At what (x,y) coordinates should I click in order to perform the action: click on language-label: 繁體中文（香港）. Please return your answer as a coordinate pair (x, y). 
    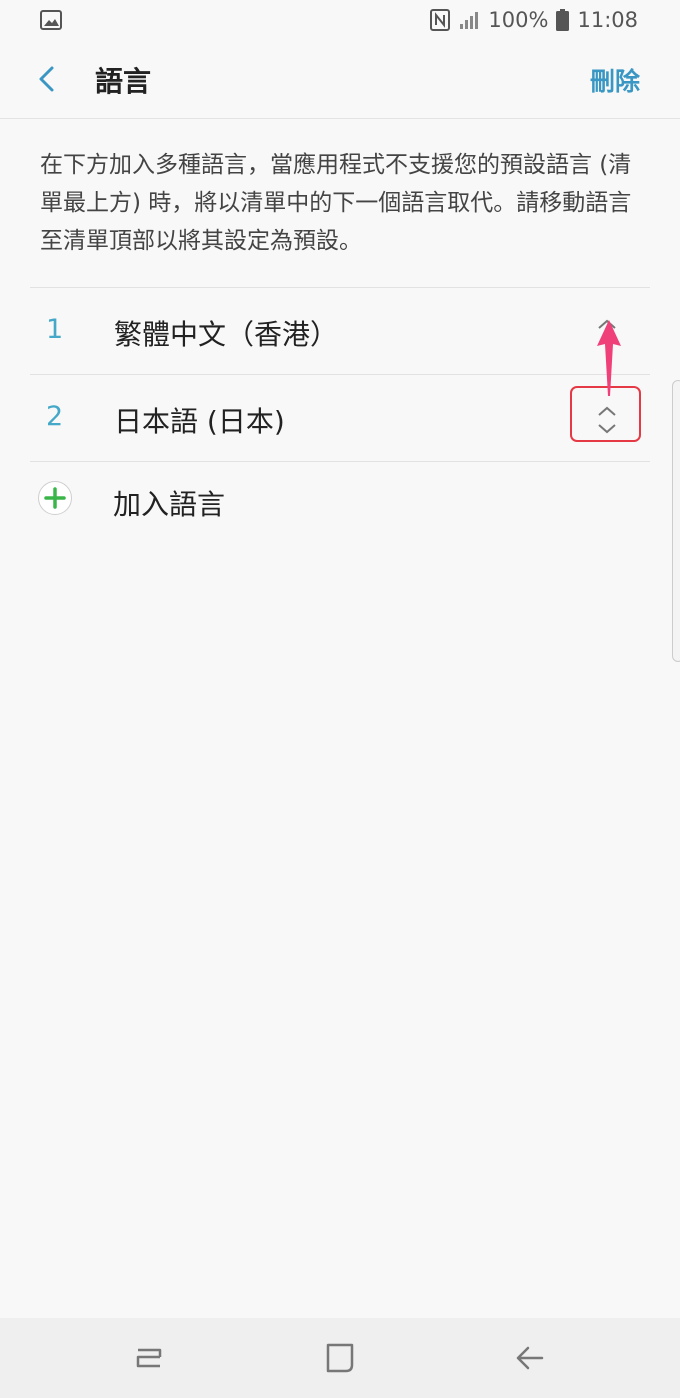
    Looking at the image, I should click on (226, 334).